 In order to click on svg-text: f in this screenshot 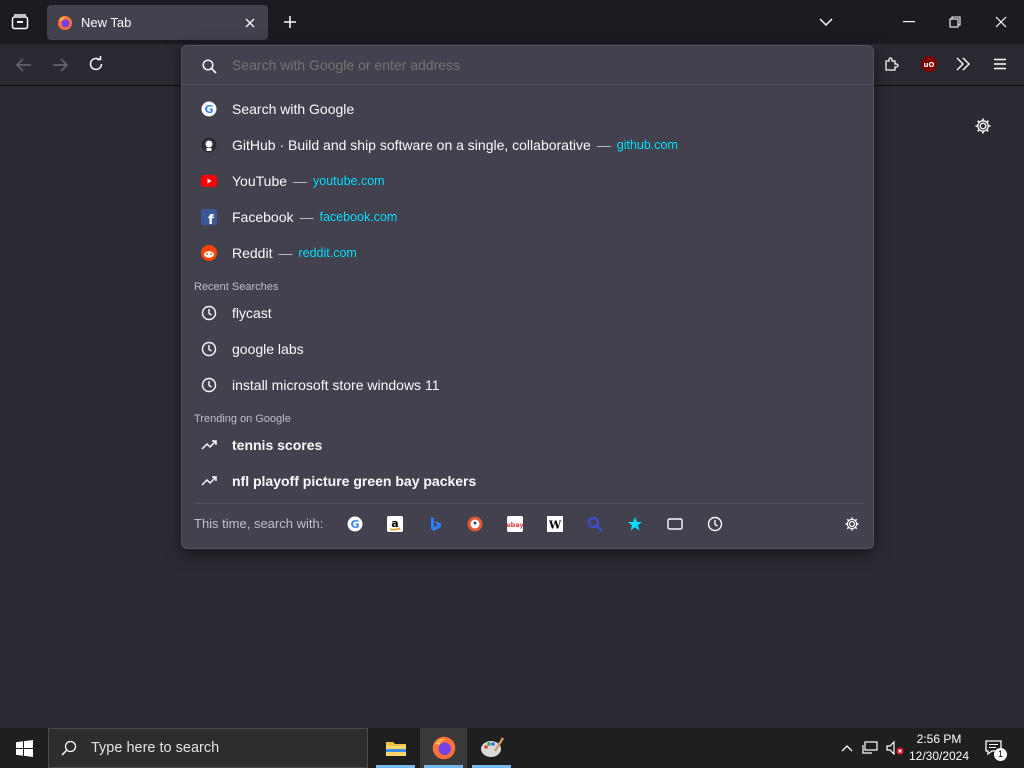, I will do `click(211, 219)`.